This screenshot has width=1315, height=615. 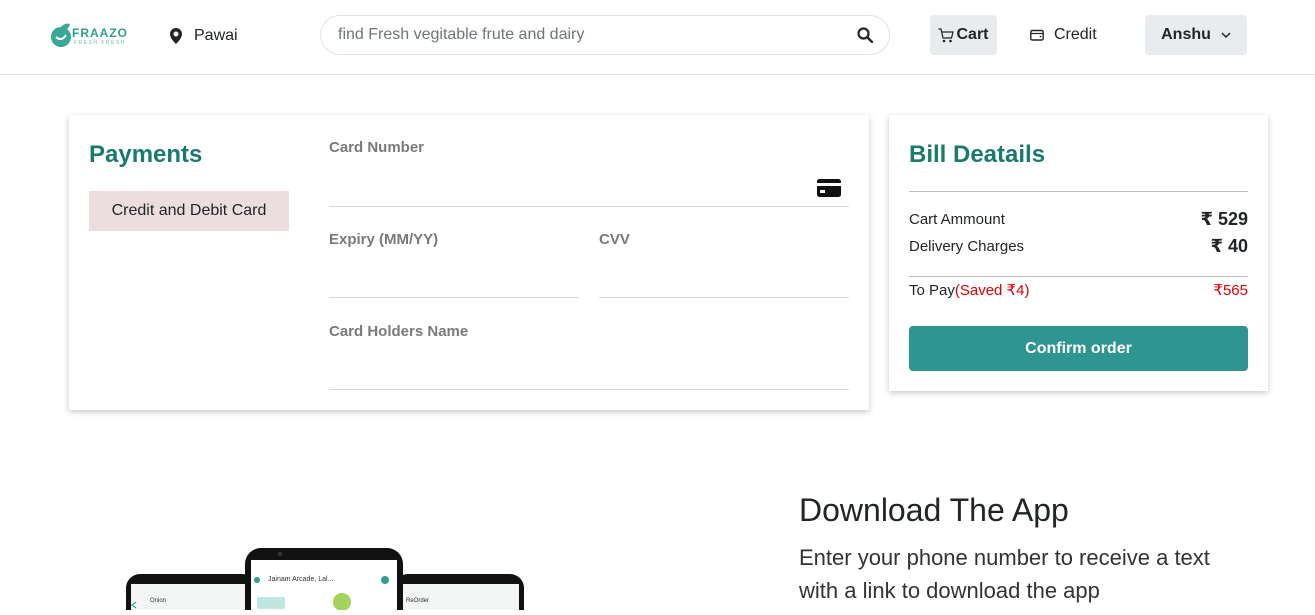 I want to click on search-input, so click(x=596, y=35).